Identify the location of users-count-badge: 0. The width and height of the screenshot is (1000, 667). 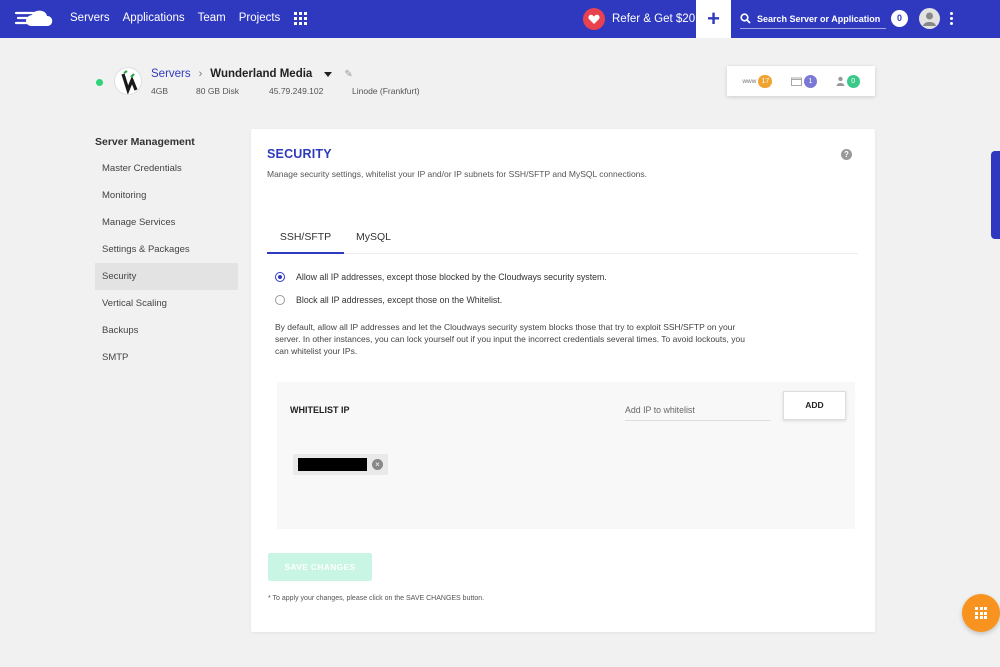
(853, 81).